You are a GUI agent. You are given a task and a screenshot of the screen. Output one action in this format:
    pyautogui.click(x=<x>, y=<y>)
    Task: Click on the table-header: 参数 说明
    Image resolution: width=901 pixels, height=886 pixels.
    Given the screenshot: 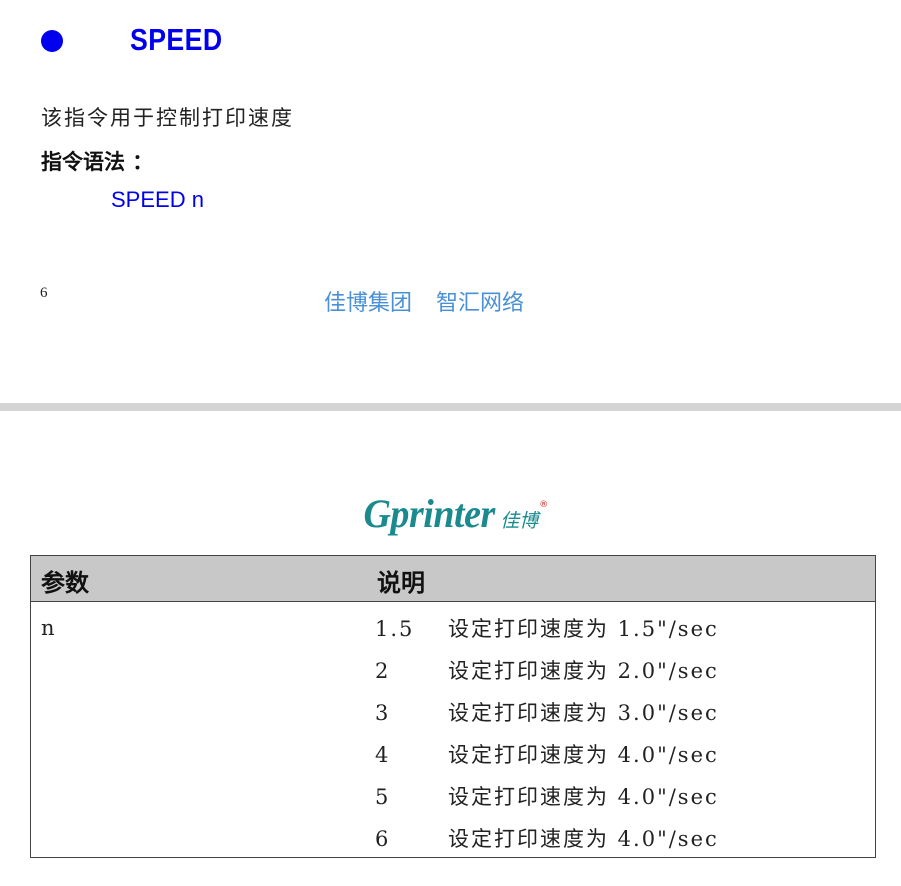 What is the action you would take?
    pyautogui.click(x=453, y=579)
    